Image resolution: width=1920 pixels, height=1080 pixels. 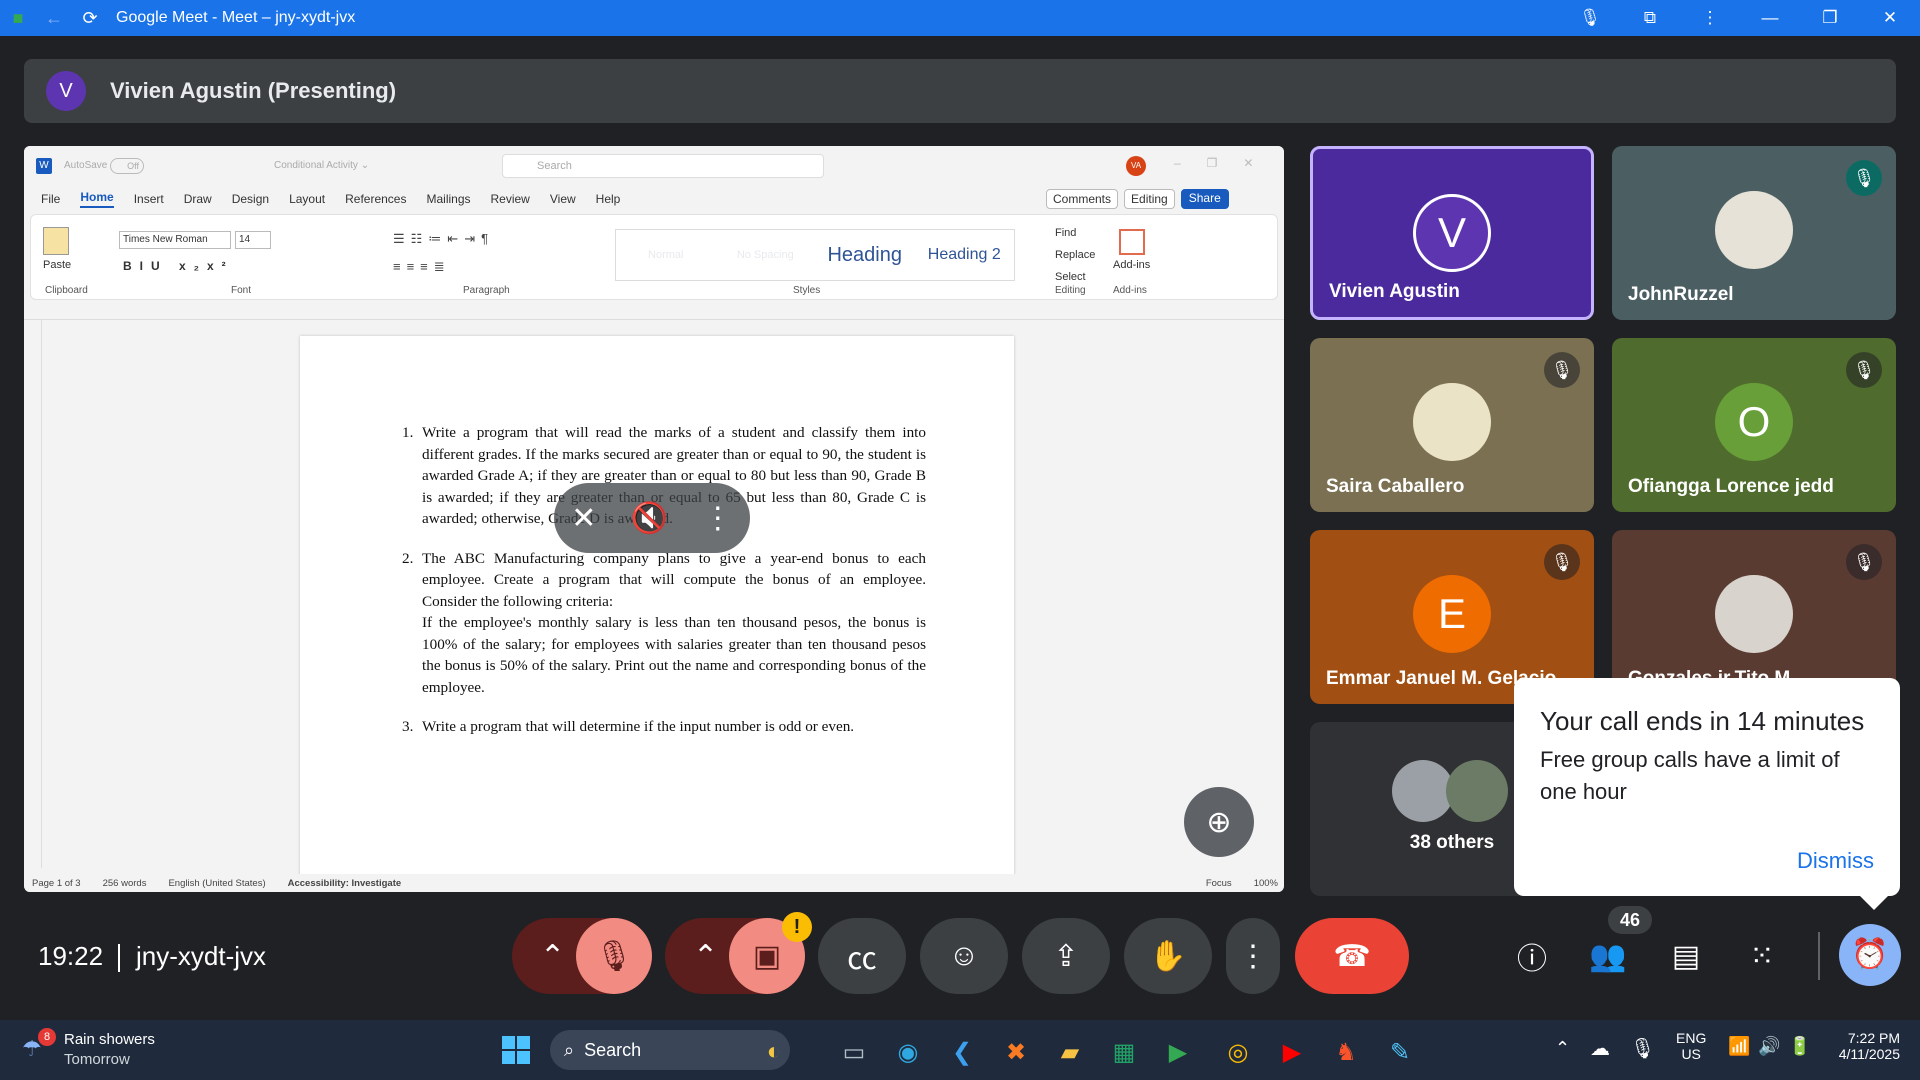 What do you see at coordinates (608, 199) in the screenshot?
I see `menu-help: Help` at bounding box center [608, 199].